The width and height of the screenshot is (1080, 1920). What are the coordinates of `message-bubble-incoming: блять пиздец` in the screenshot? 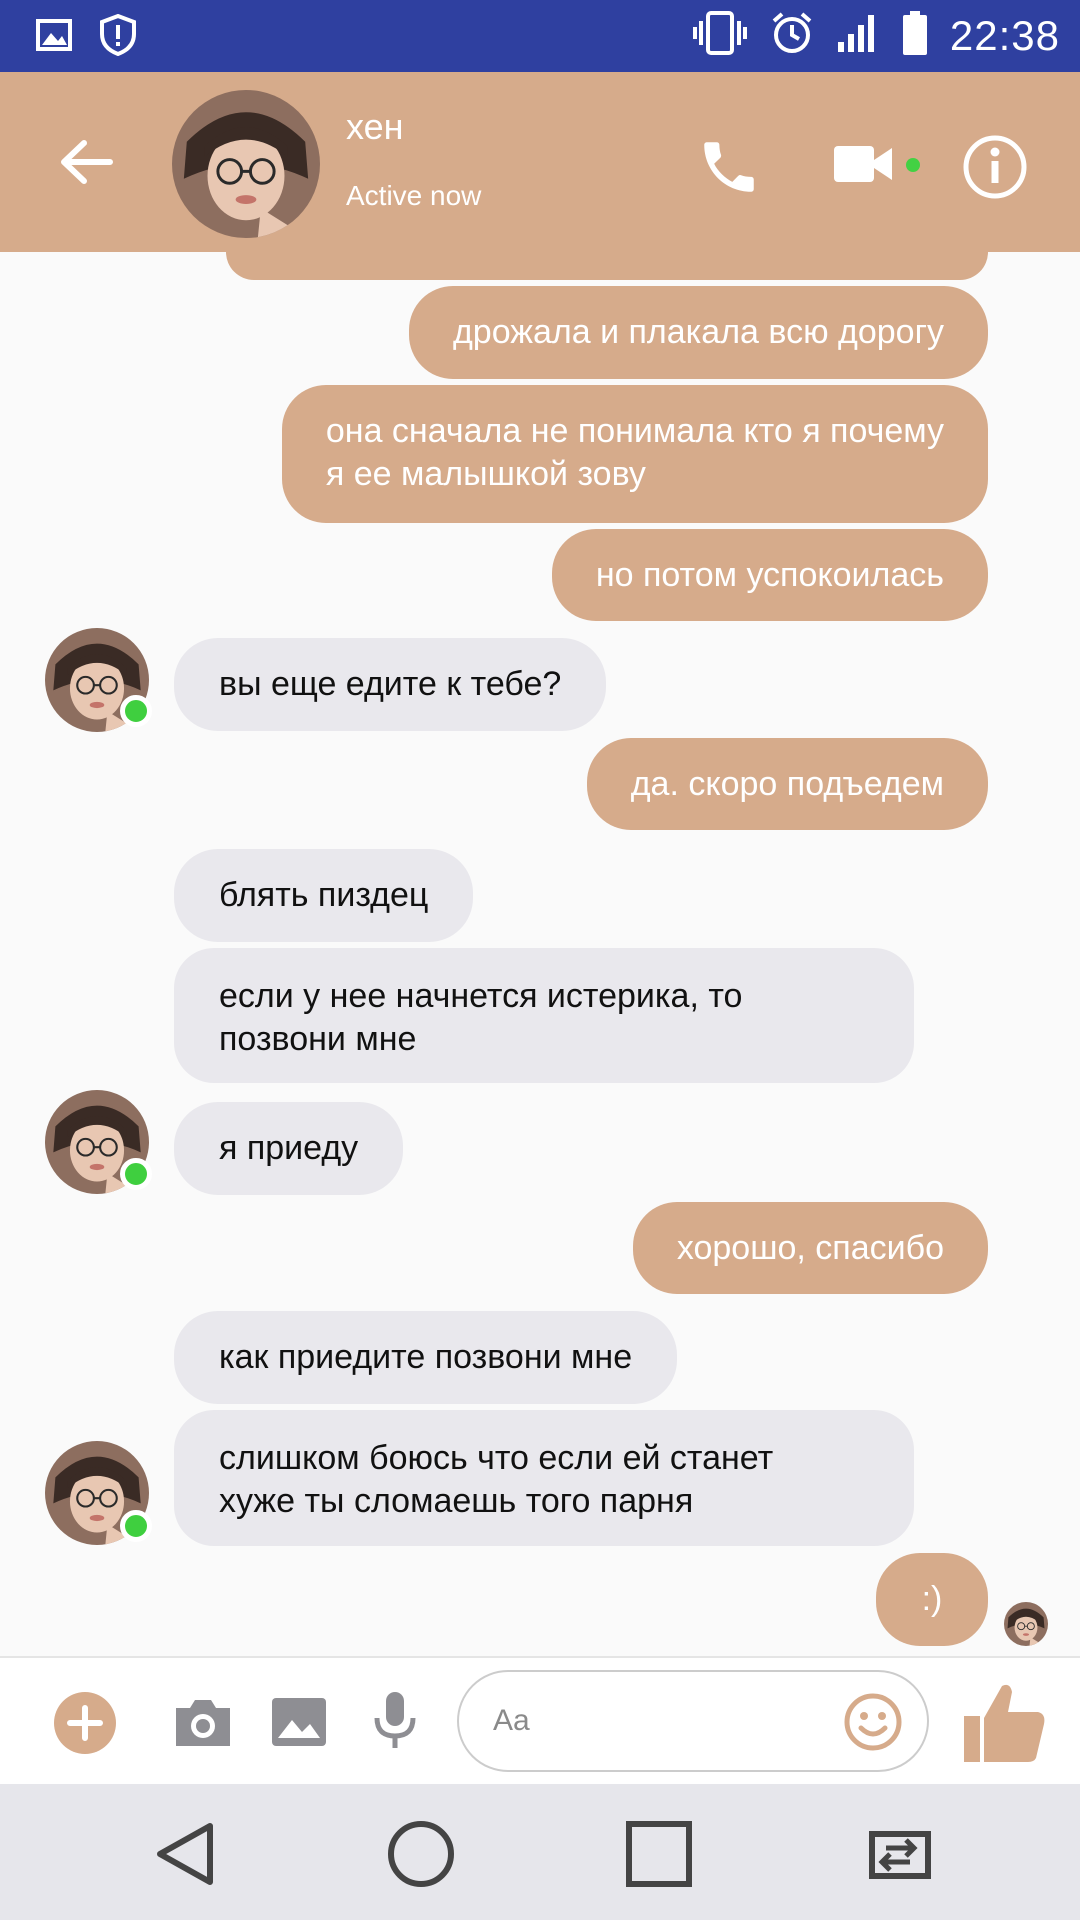 It's located at (324, 895).